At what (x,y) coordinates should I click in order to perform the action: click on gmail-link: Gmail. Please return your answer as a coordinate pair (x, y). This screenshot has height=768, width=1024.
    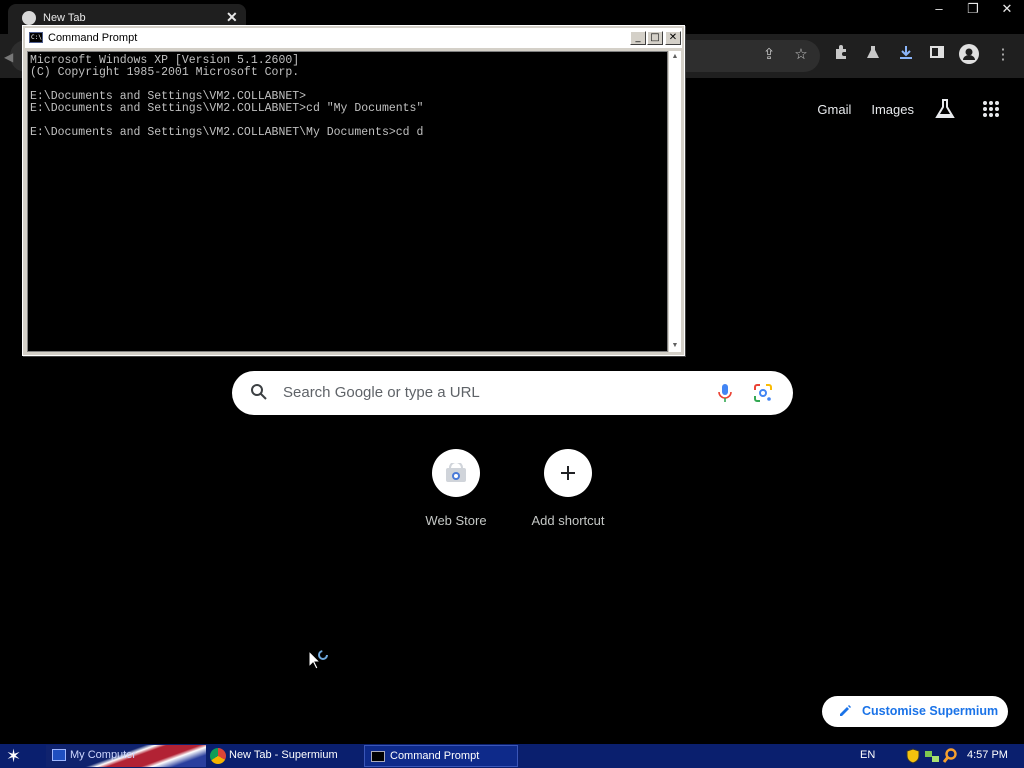
    Looking at the image, I should click on (834, 109).